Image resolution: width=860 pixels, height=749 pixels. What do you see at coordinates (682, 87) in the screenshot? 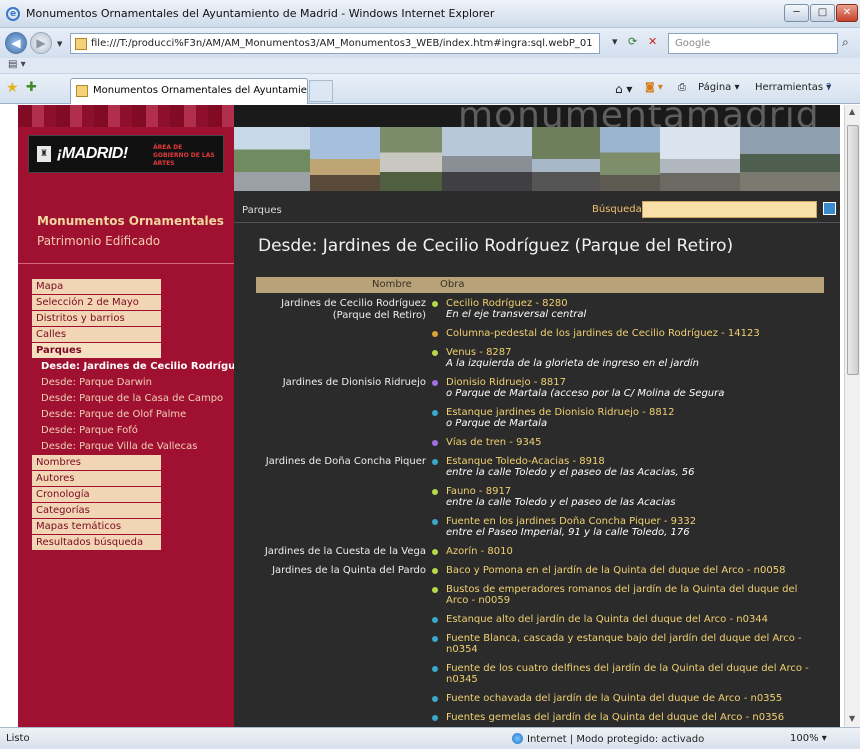
I see `print-icon: ⎙` at bounding box center [682, 87].